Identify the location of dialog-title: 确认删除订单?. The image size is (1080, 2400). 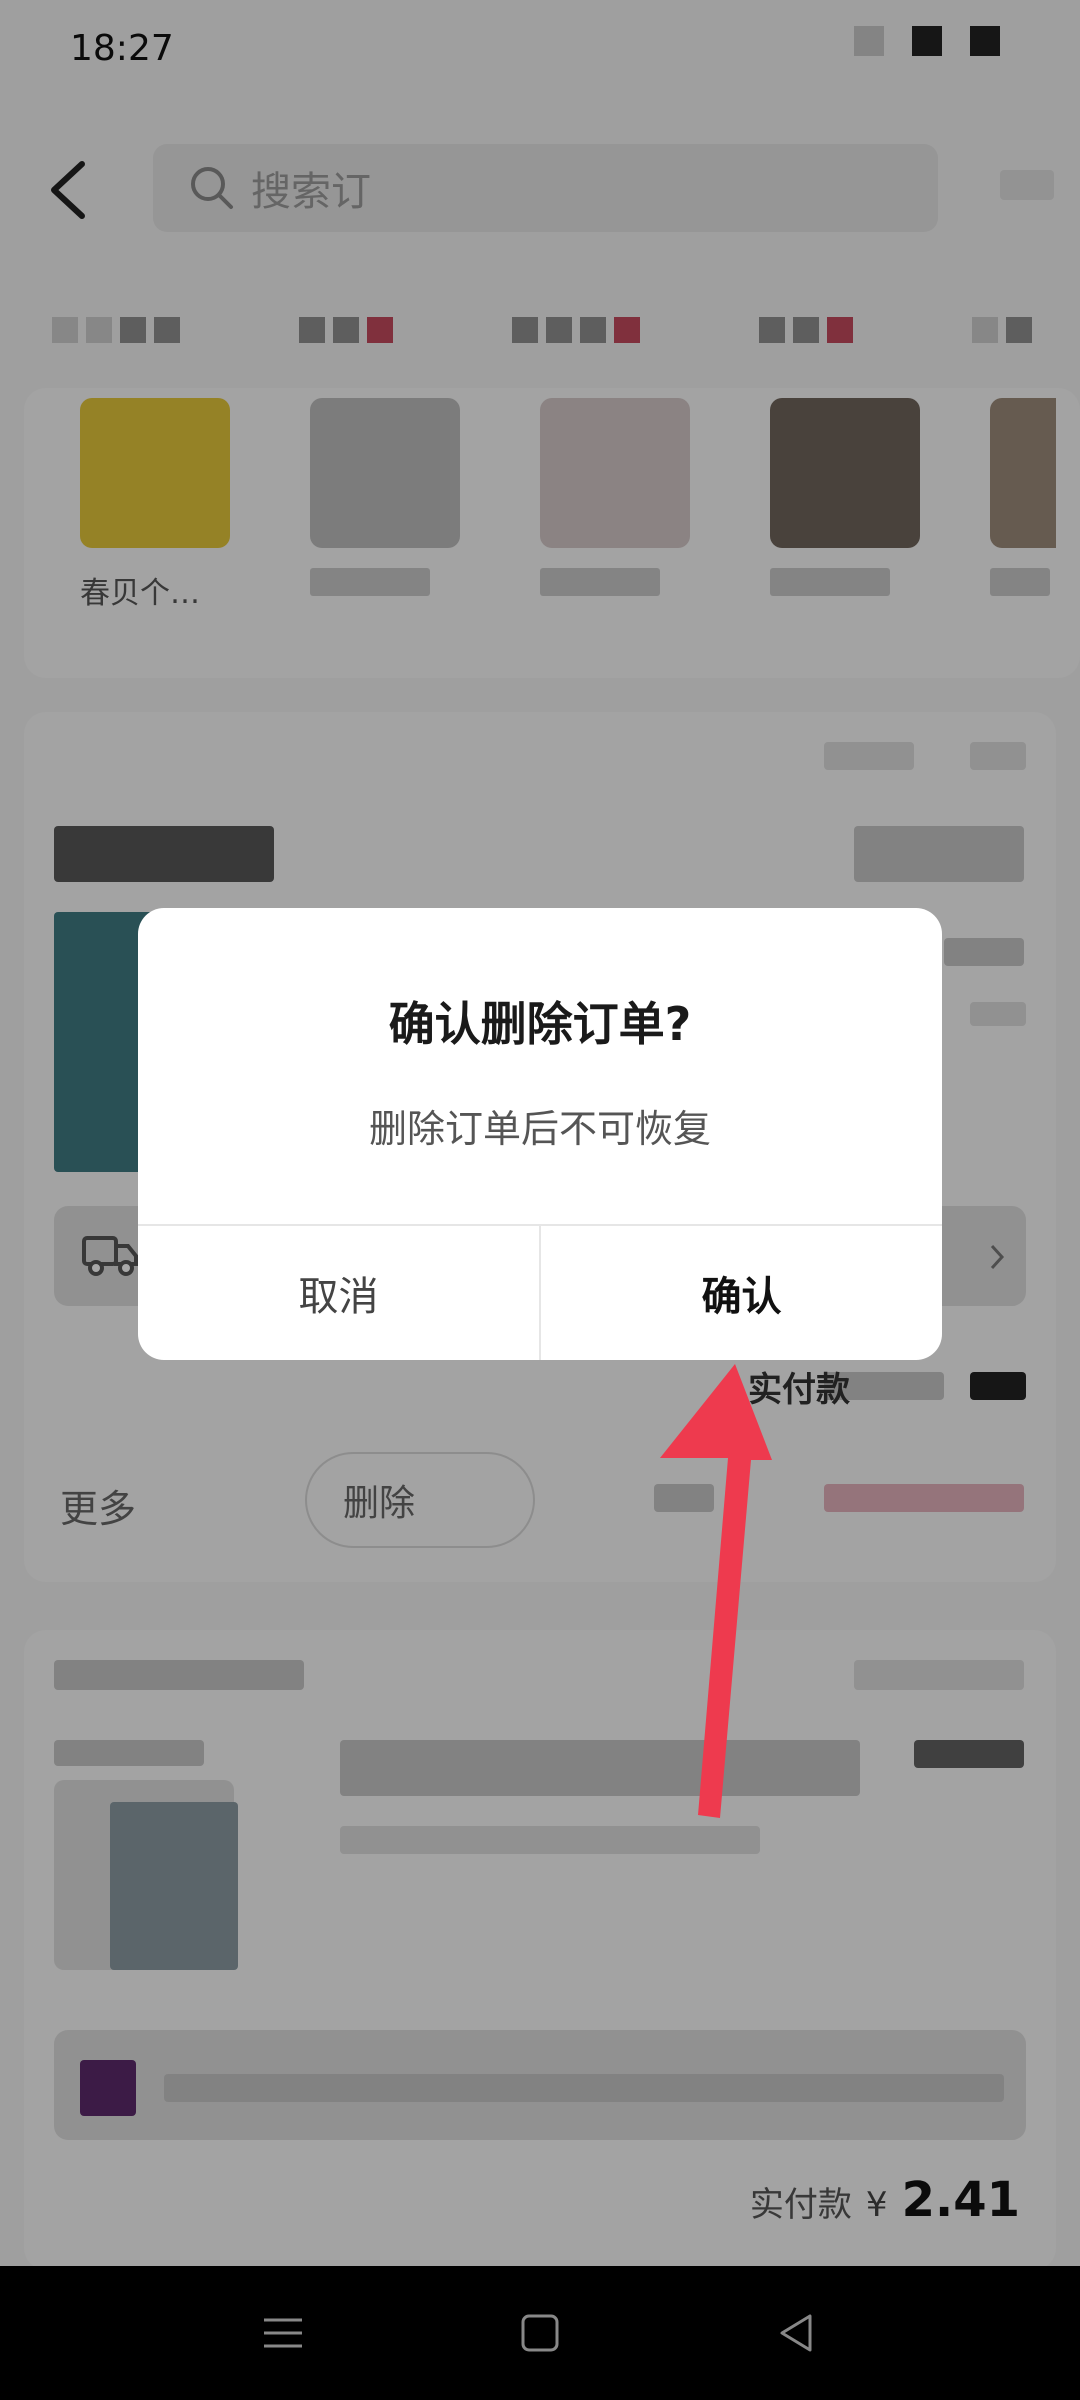
(540, 1024).